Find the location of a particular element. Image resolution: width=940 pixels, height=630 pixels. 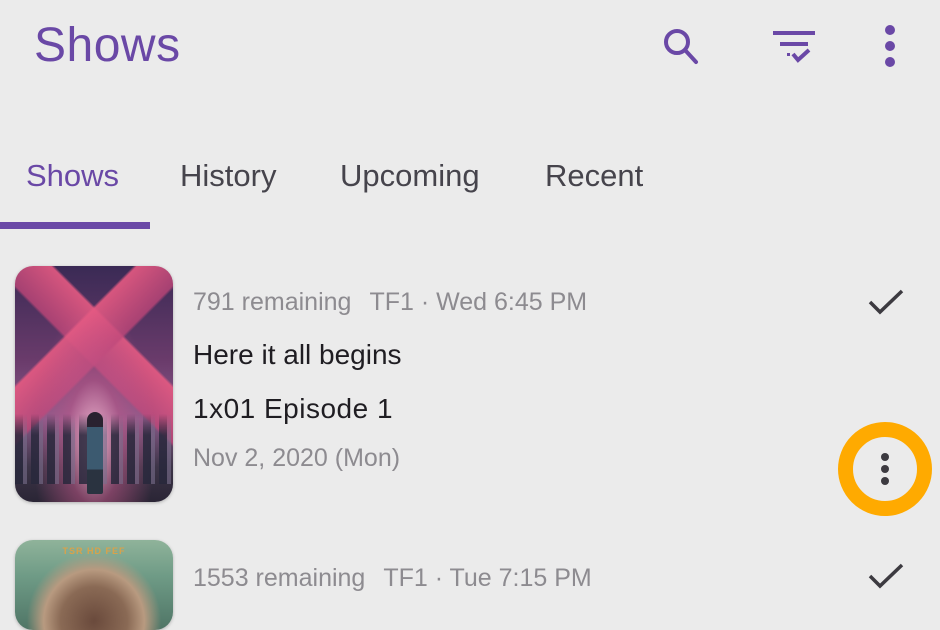

air-date: Nov 2, 2020 (Mon) is located at coordinates (297, 458).